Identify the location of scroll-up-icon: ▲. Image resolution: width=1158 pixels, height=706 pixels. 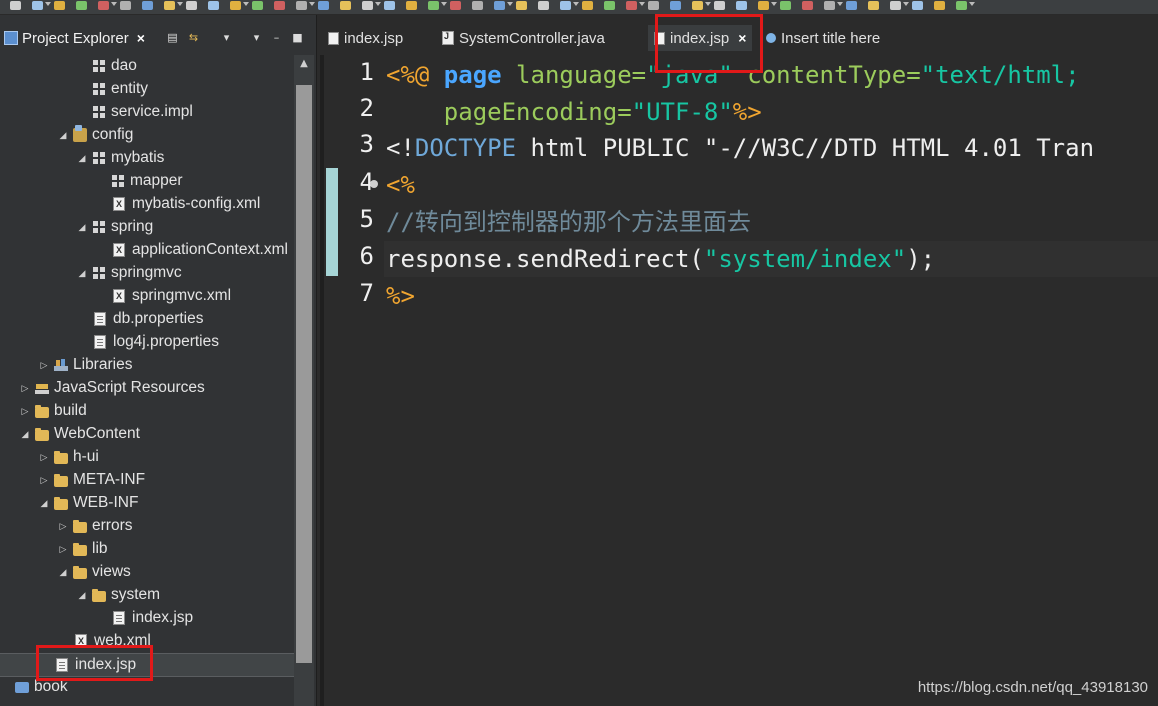
(304, 64).